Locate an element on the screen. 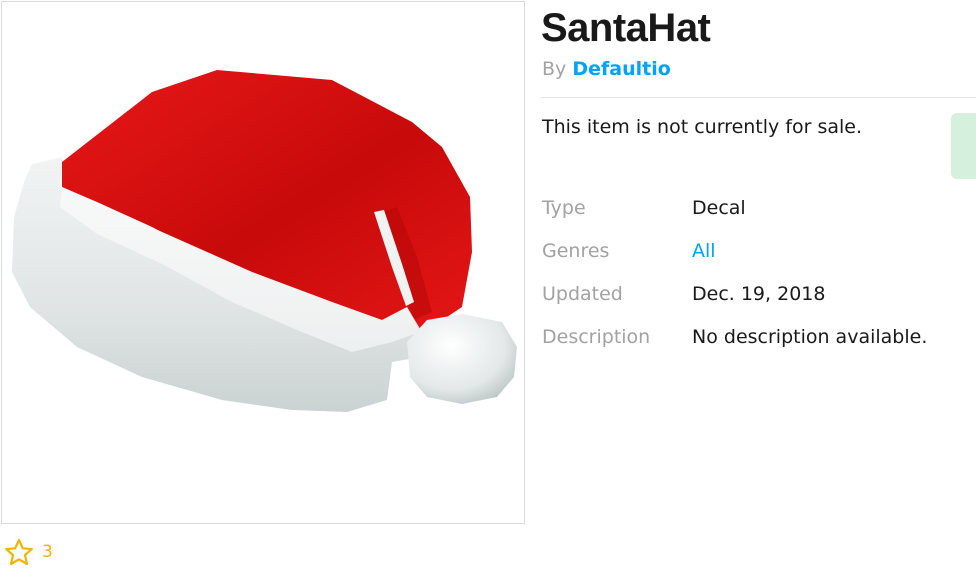 Image resolution: width=976 pixels, height=584 pixels. detail-value: No description available. is located at coordinates (810, 337).